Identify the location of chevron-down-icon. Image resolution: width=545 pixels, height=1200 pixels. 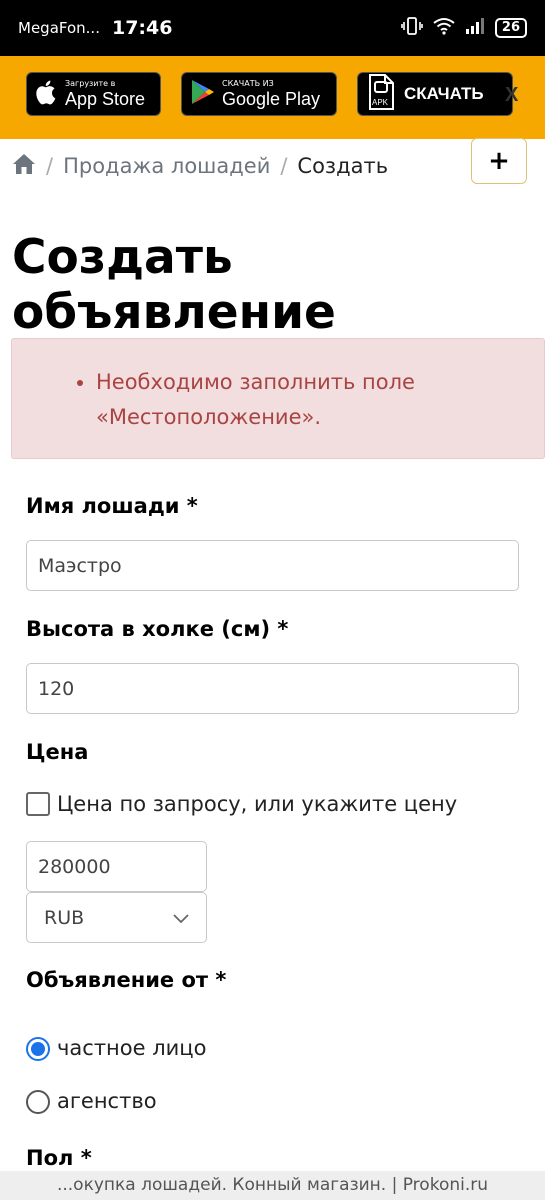
(181, 918).